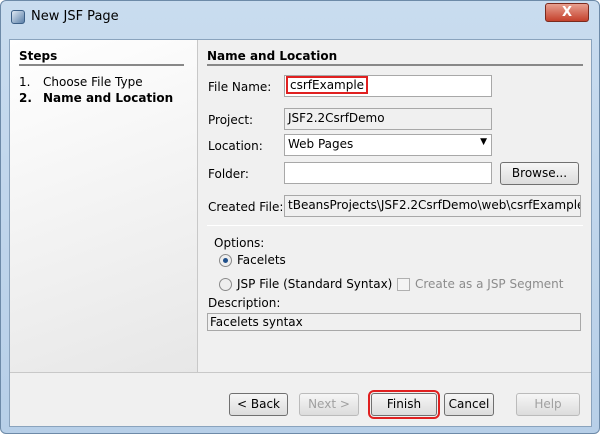  Describe the element at coordinates (244, 303) in the screenshot. I see `description-label: Description:` at that location.